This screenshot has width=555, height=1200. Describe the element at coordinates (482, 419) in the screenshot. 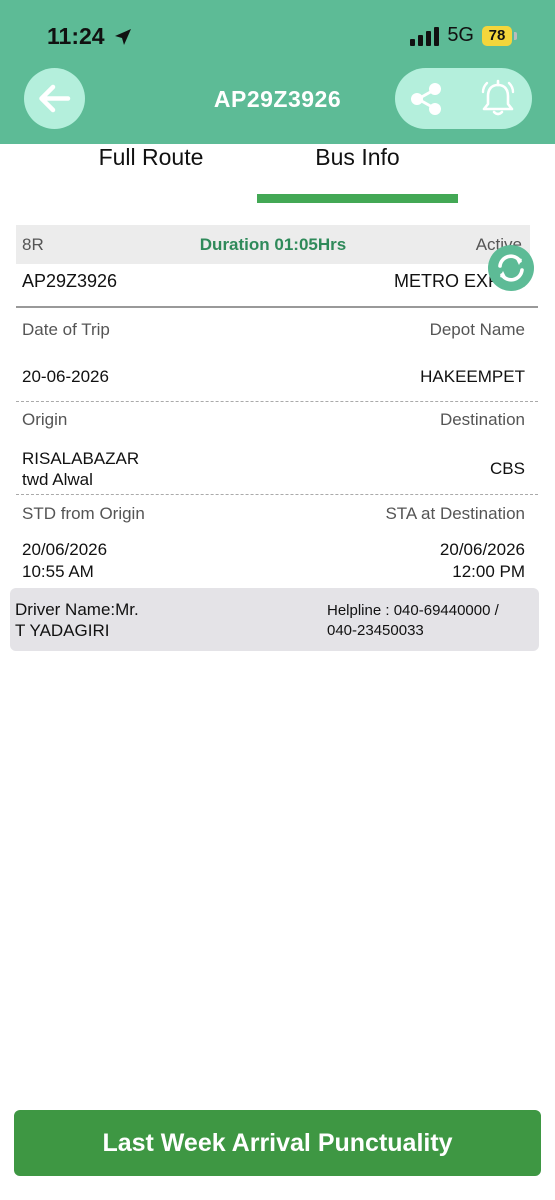

I see `destination-label: Destination` at that location.